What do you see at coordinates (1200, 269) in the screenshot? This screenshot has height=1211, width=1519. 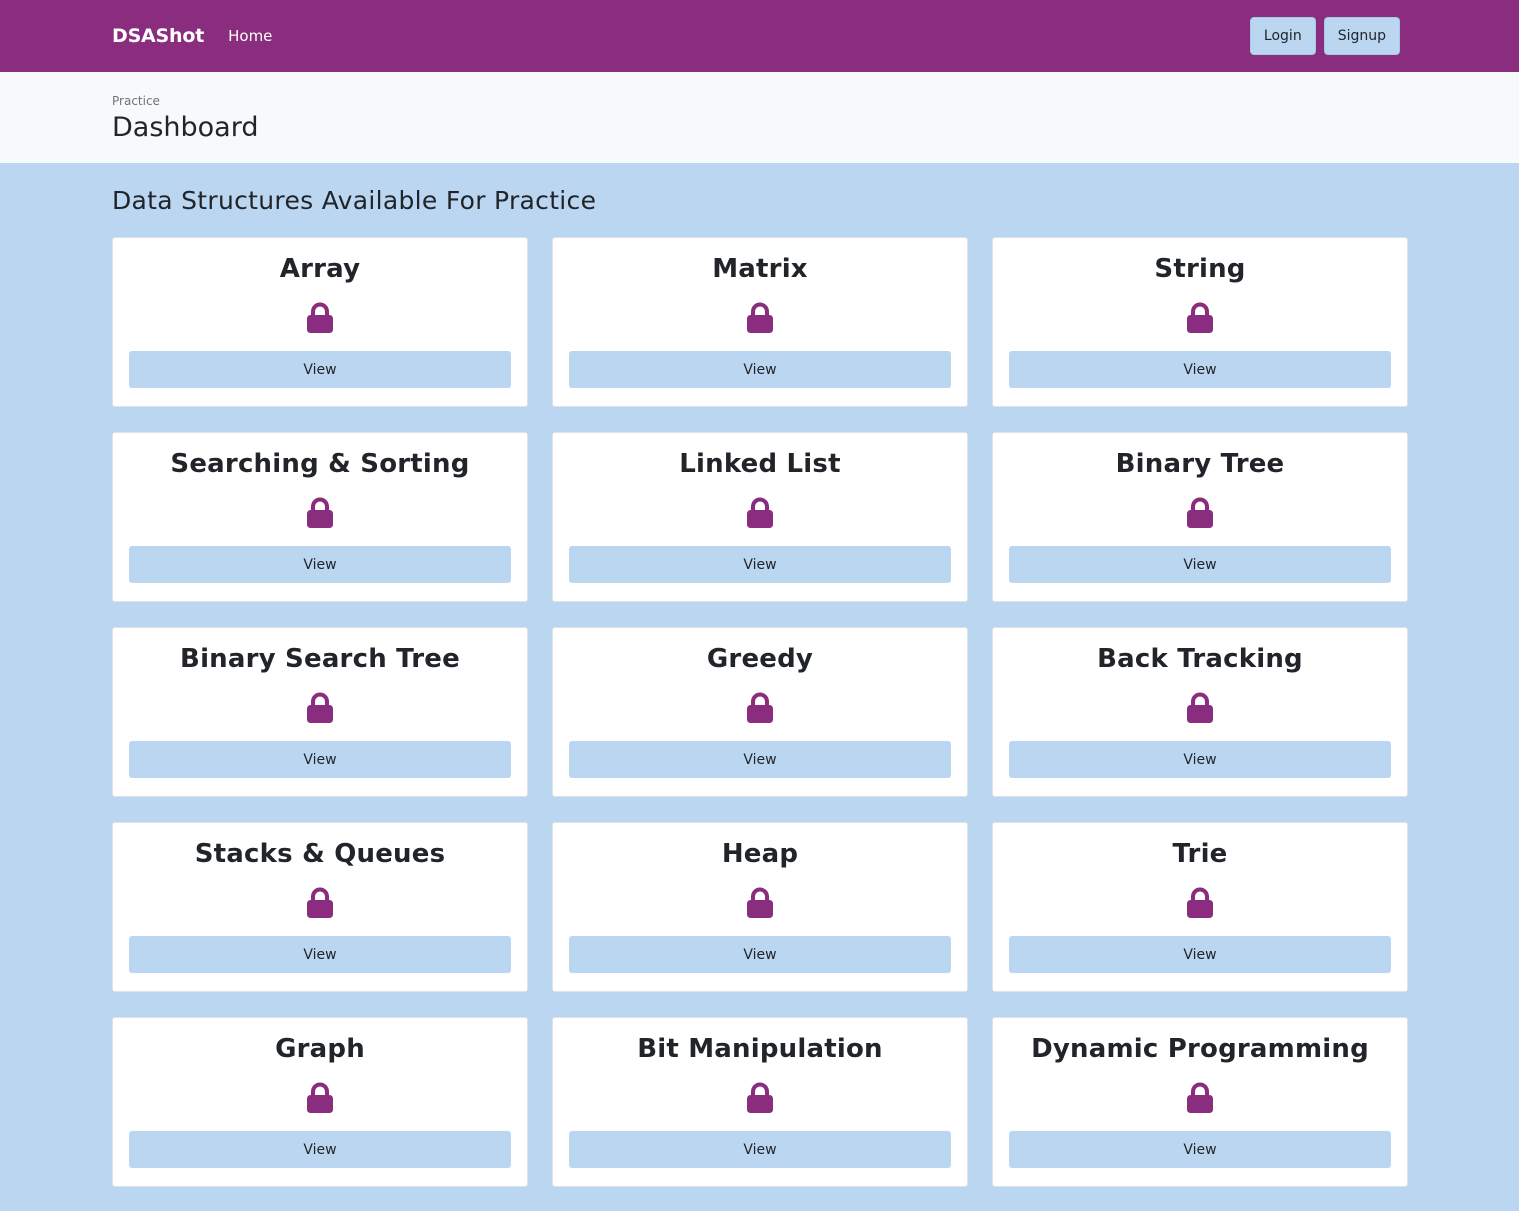 I see `topic-card-title: String` at bounding box center [1200, 269].